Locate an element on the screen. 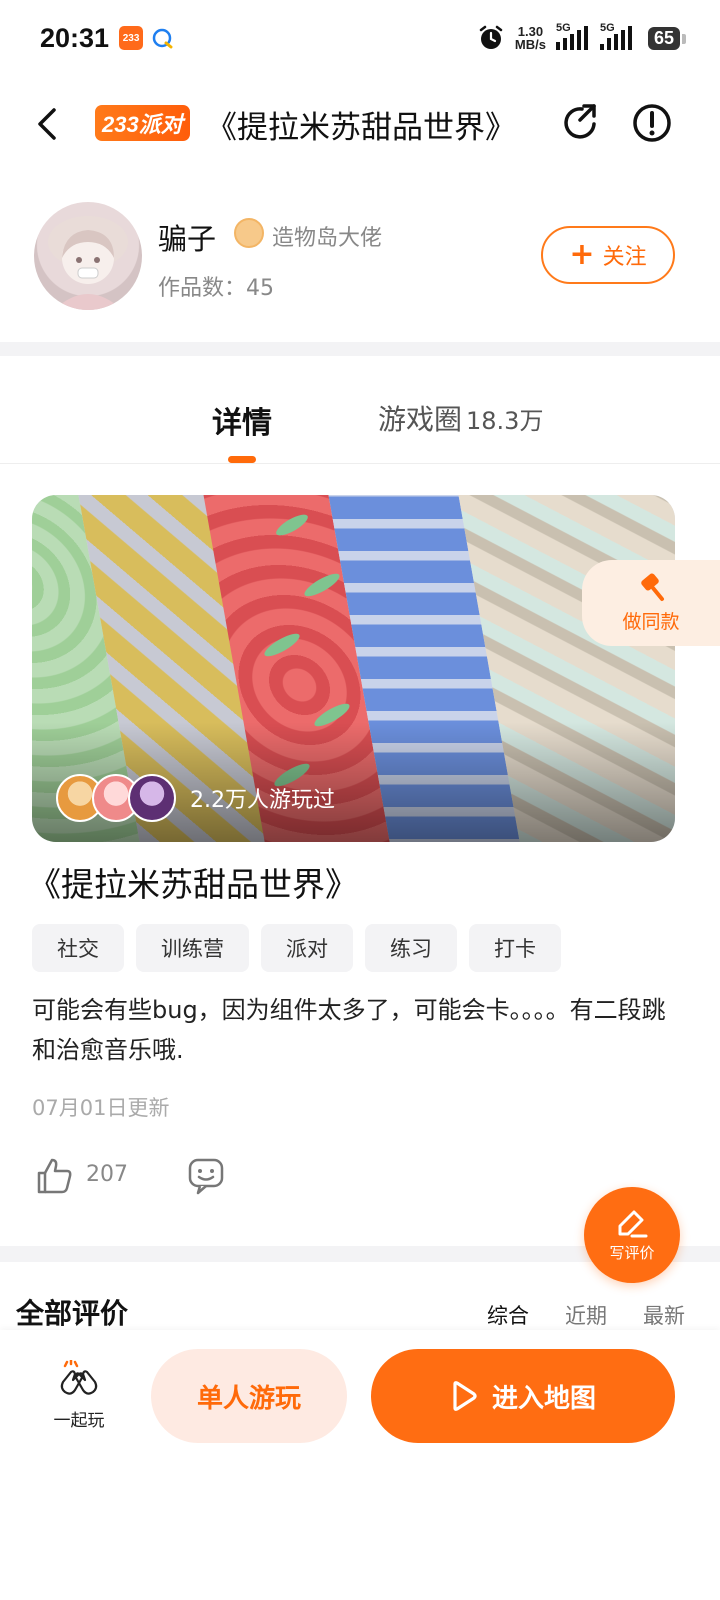  enter-map-button: 进入地图 is located at coordinates (523, 1396).